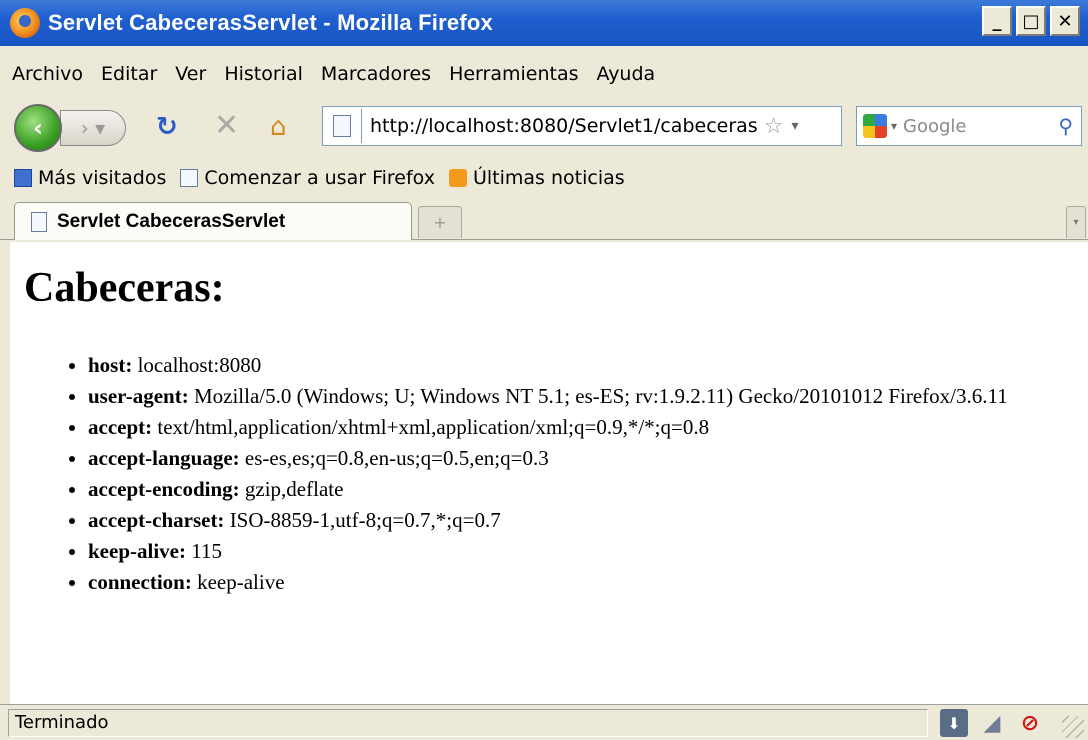  I want to click on header-name: host:, so click(110, 365).